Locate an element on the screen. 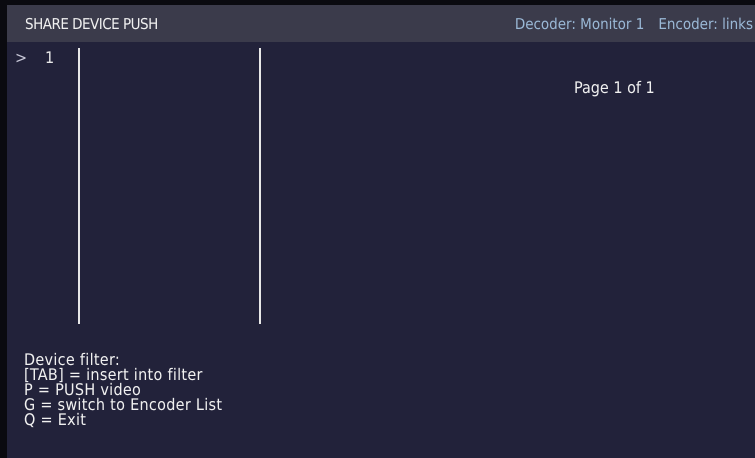 Image resolution: width=755 pixels, height=458 pixels. help-line: Device filter: is located at coordinates (72, 359).